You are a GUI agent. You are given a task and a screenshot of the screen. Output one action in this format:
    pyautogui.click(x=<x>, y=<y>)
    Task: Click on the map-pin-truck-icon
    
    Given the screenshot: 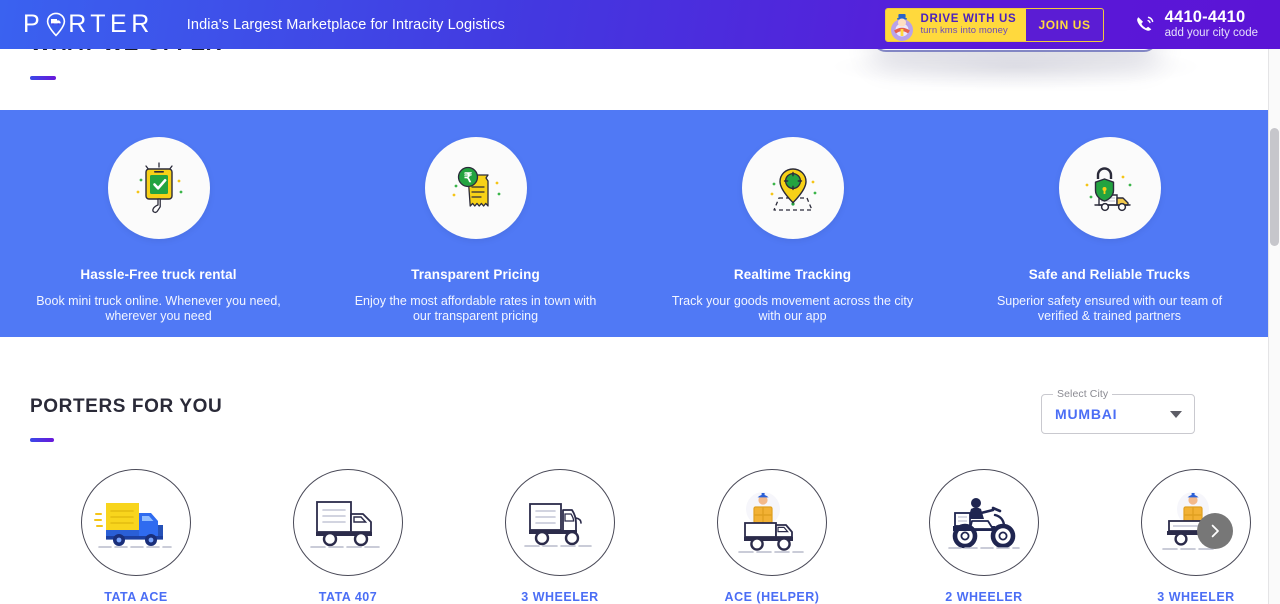 What is the action you would take?
    pyautogui.click(x=56, y=24)
    